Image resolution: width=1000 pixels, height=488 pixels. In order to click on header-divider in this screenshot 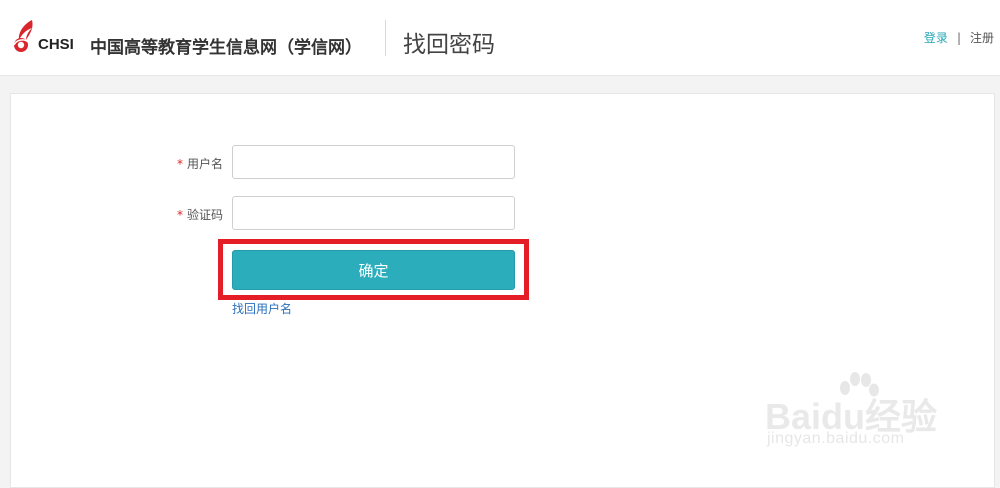, I will do `click(385, 38)`.